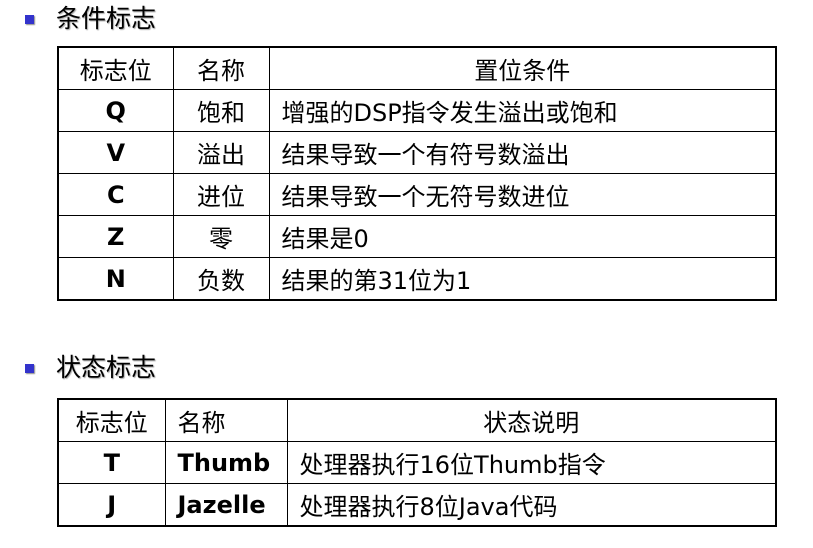  I want to click on flag-cell: V, so click(115, 152).